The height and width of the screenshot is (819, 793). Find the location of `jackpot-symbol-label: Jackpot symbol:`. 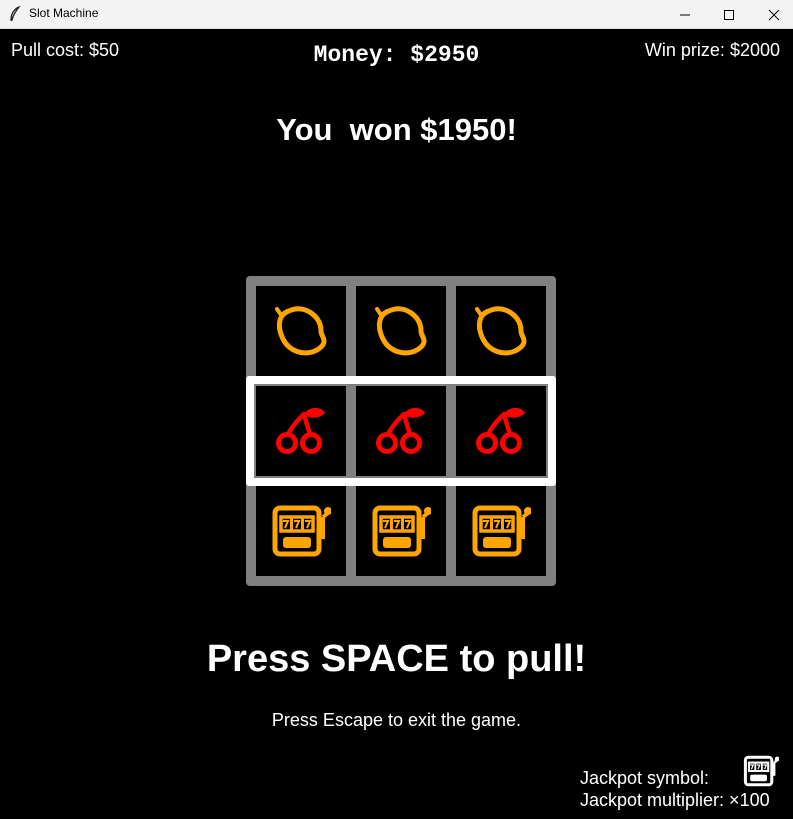

jackpot-symbol-label: Jackpot symbol: is located at coordinates (645, 778).